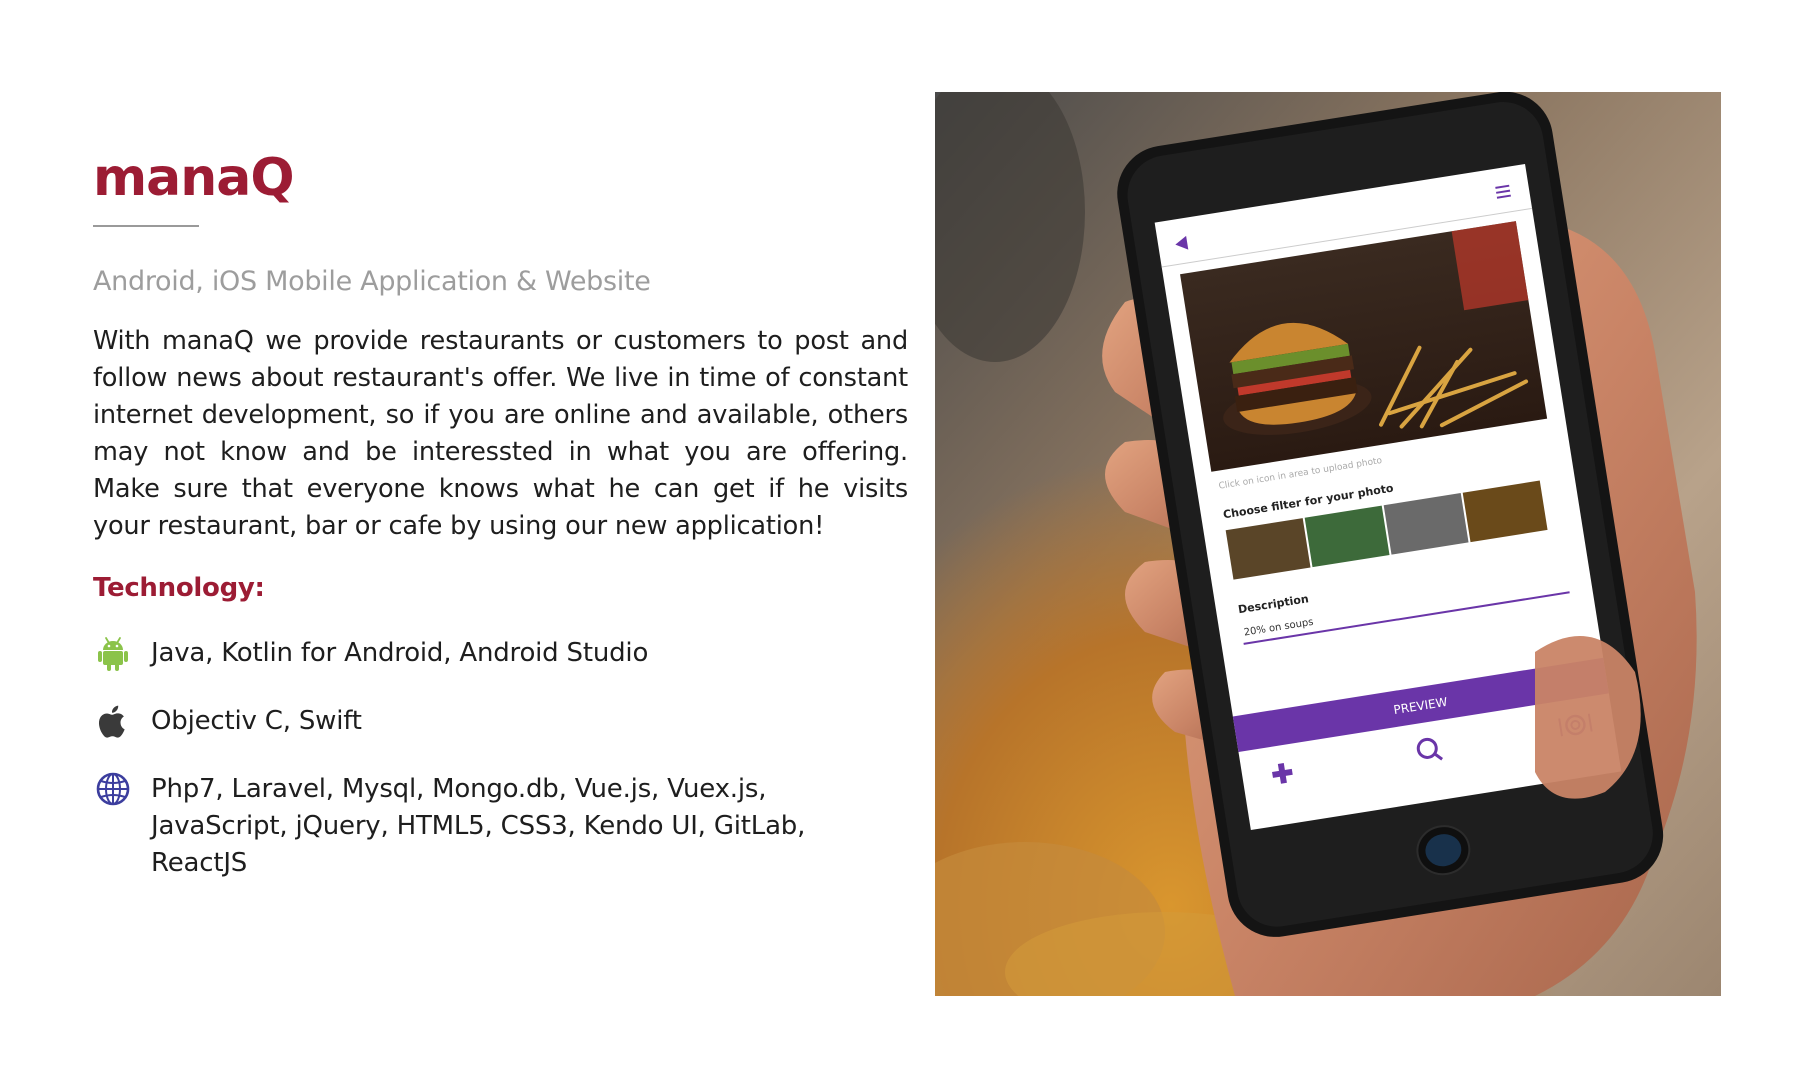 The width and height of the screenshot is (1800, 1080). Describe the element at coordinates (113, 653) in the screenshot. I see `android-icon` at that location.